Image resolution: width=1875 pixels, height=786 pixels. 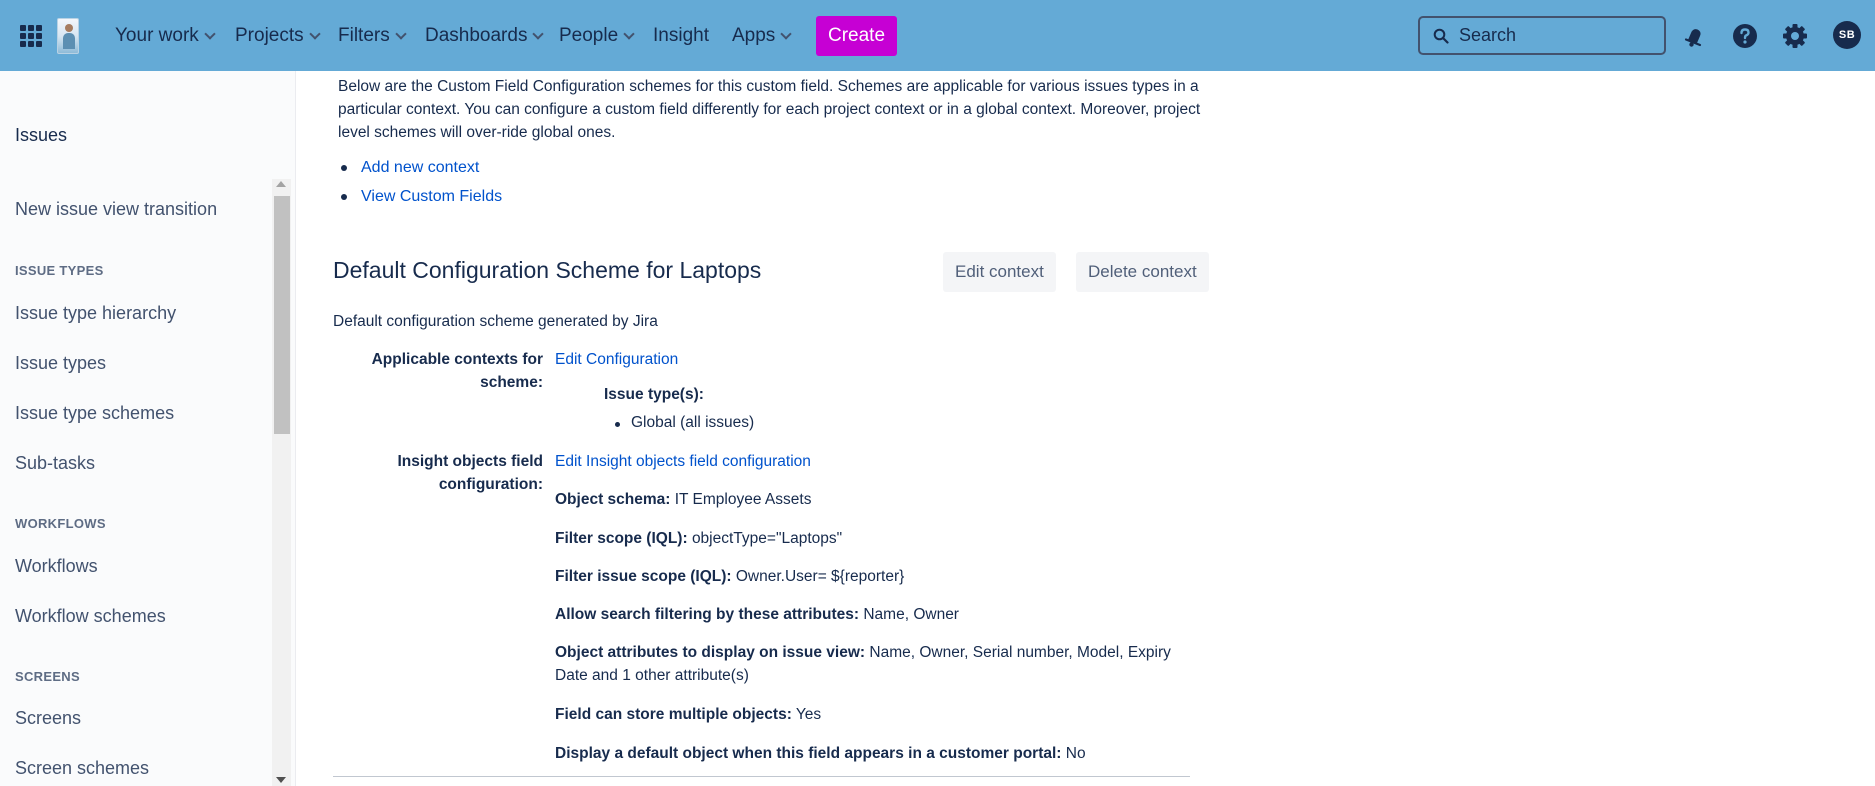 I want to click on edit-configuration-wrap: Edit Configuration, so click(x=616, y=359).